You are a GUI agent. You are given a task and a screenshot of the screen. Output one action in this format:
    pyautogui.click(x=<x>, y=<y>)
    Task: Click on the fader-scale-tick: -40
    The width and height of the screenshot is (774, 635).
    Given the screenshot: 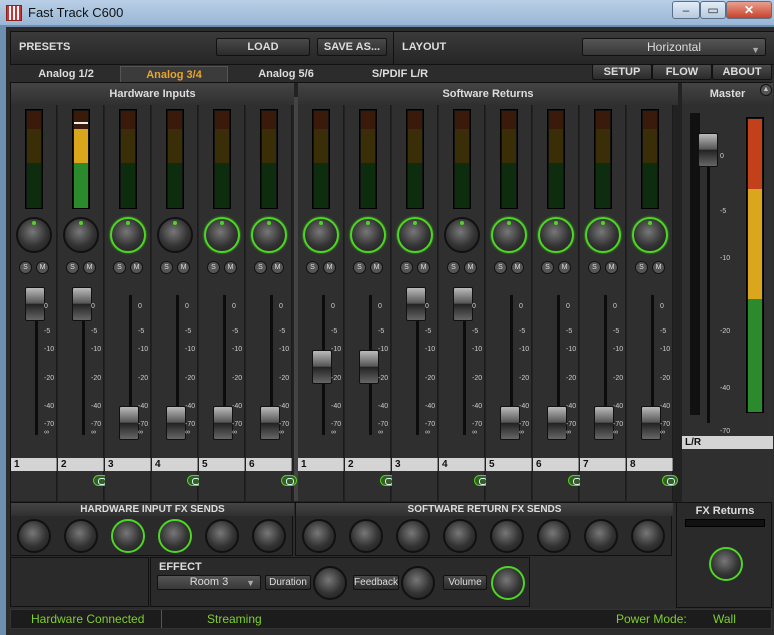 What is the action you would take?
    pyautogui.click(x=49, y=406)
    